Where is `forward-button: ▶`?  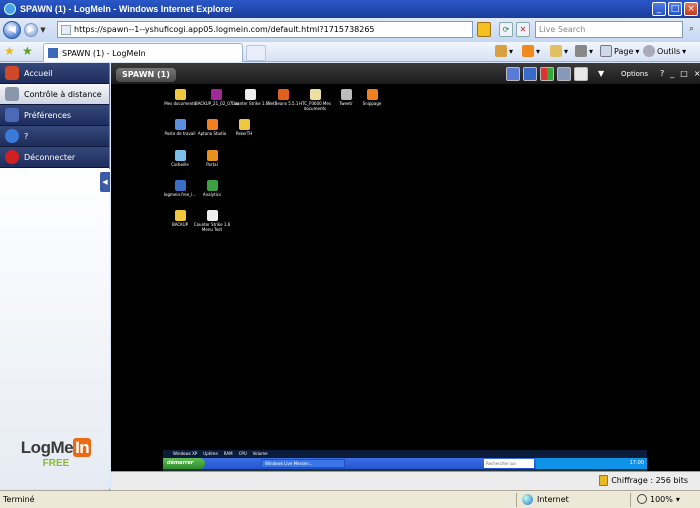
forward-button: ▶ is located at coordinates (31, 30).